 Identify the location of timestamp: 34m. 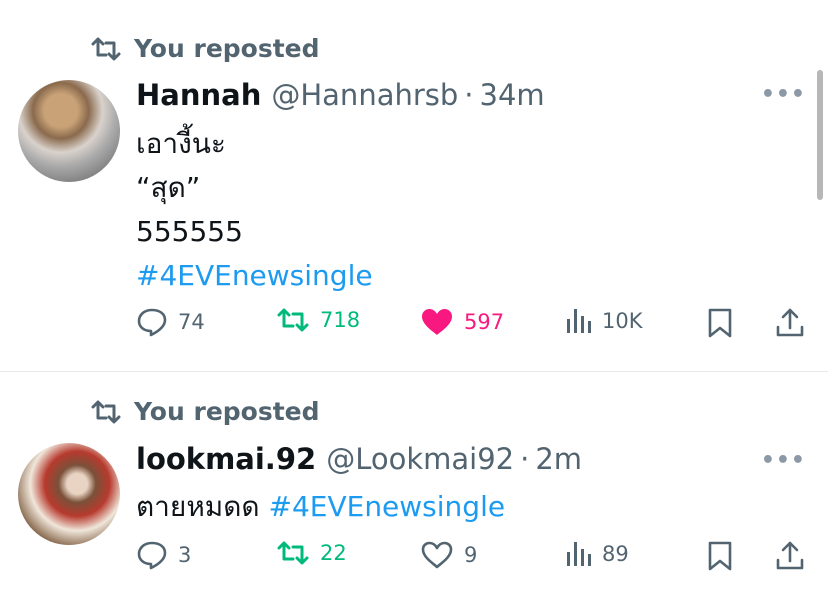
(512, 95).